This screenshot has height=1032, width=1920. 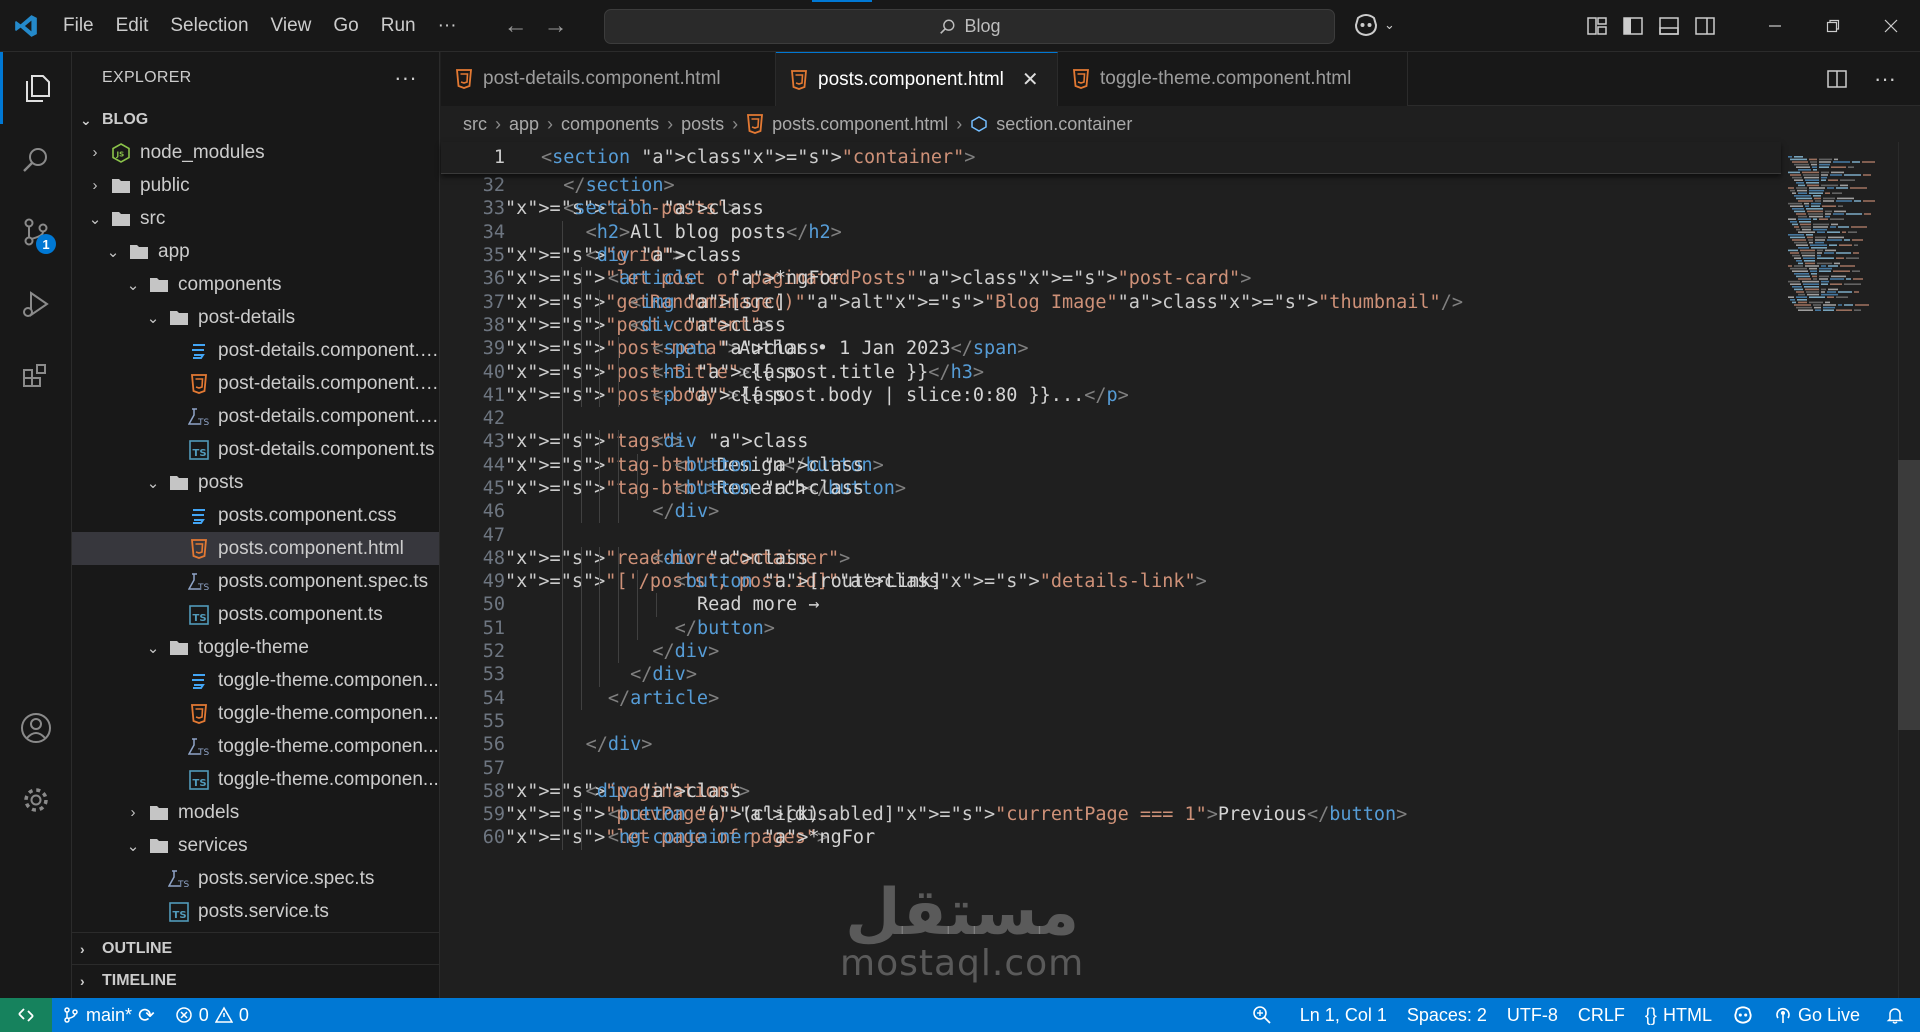 I want to click on menu-run: Run, so click(x=398, y=25).